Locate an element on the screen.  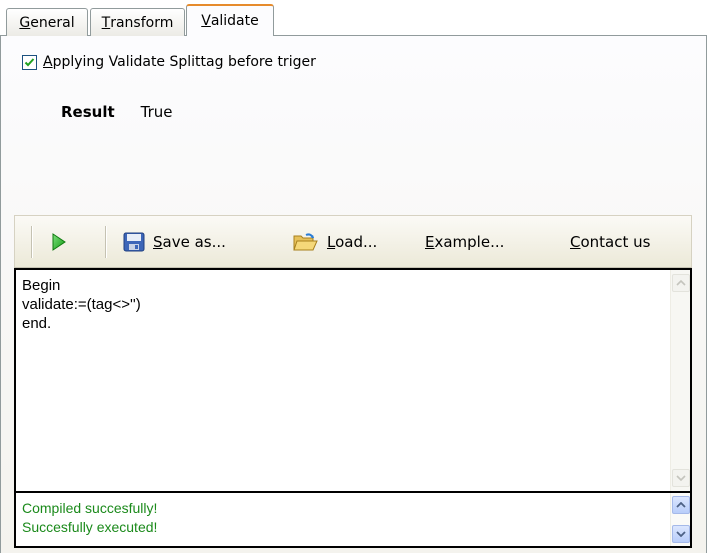
output-scrollbar is located at coordinates (680, 519).